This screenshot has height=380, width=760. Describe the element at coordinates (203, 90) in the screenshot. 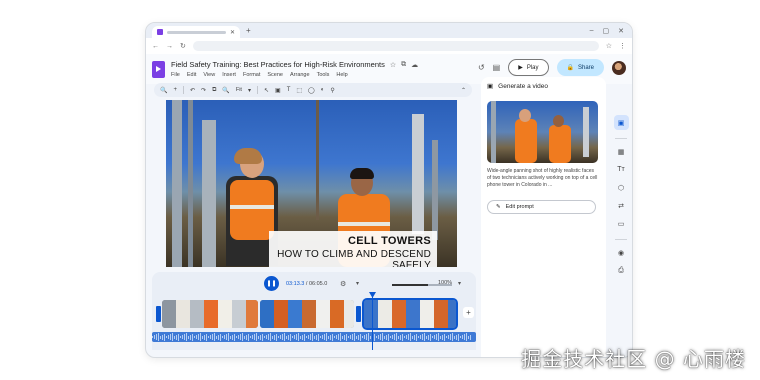

I see `redo-icon: ↷` at that location.